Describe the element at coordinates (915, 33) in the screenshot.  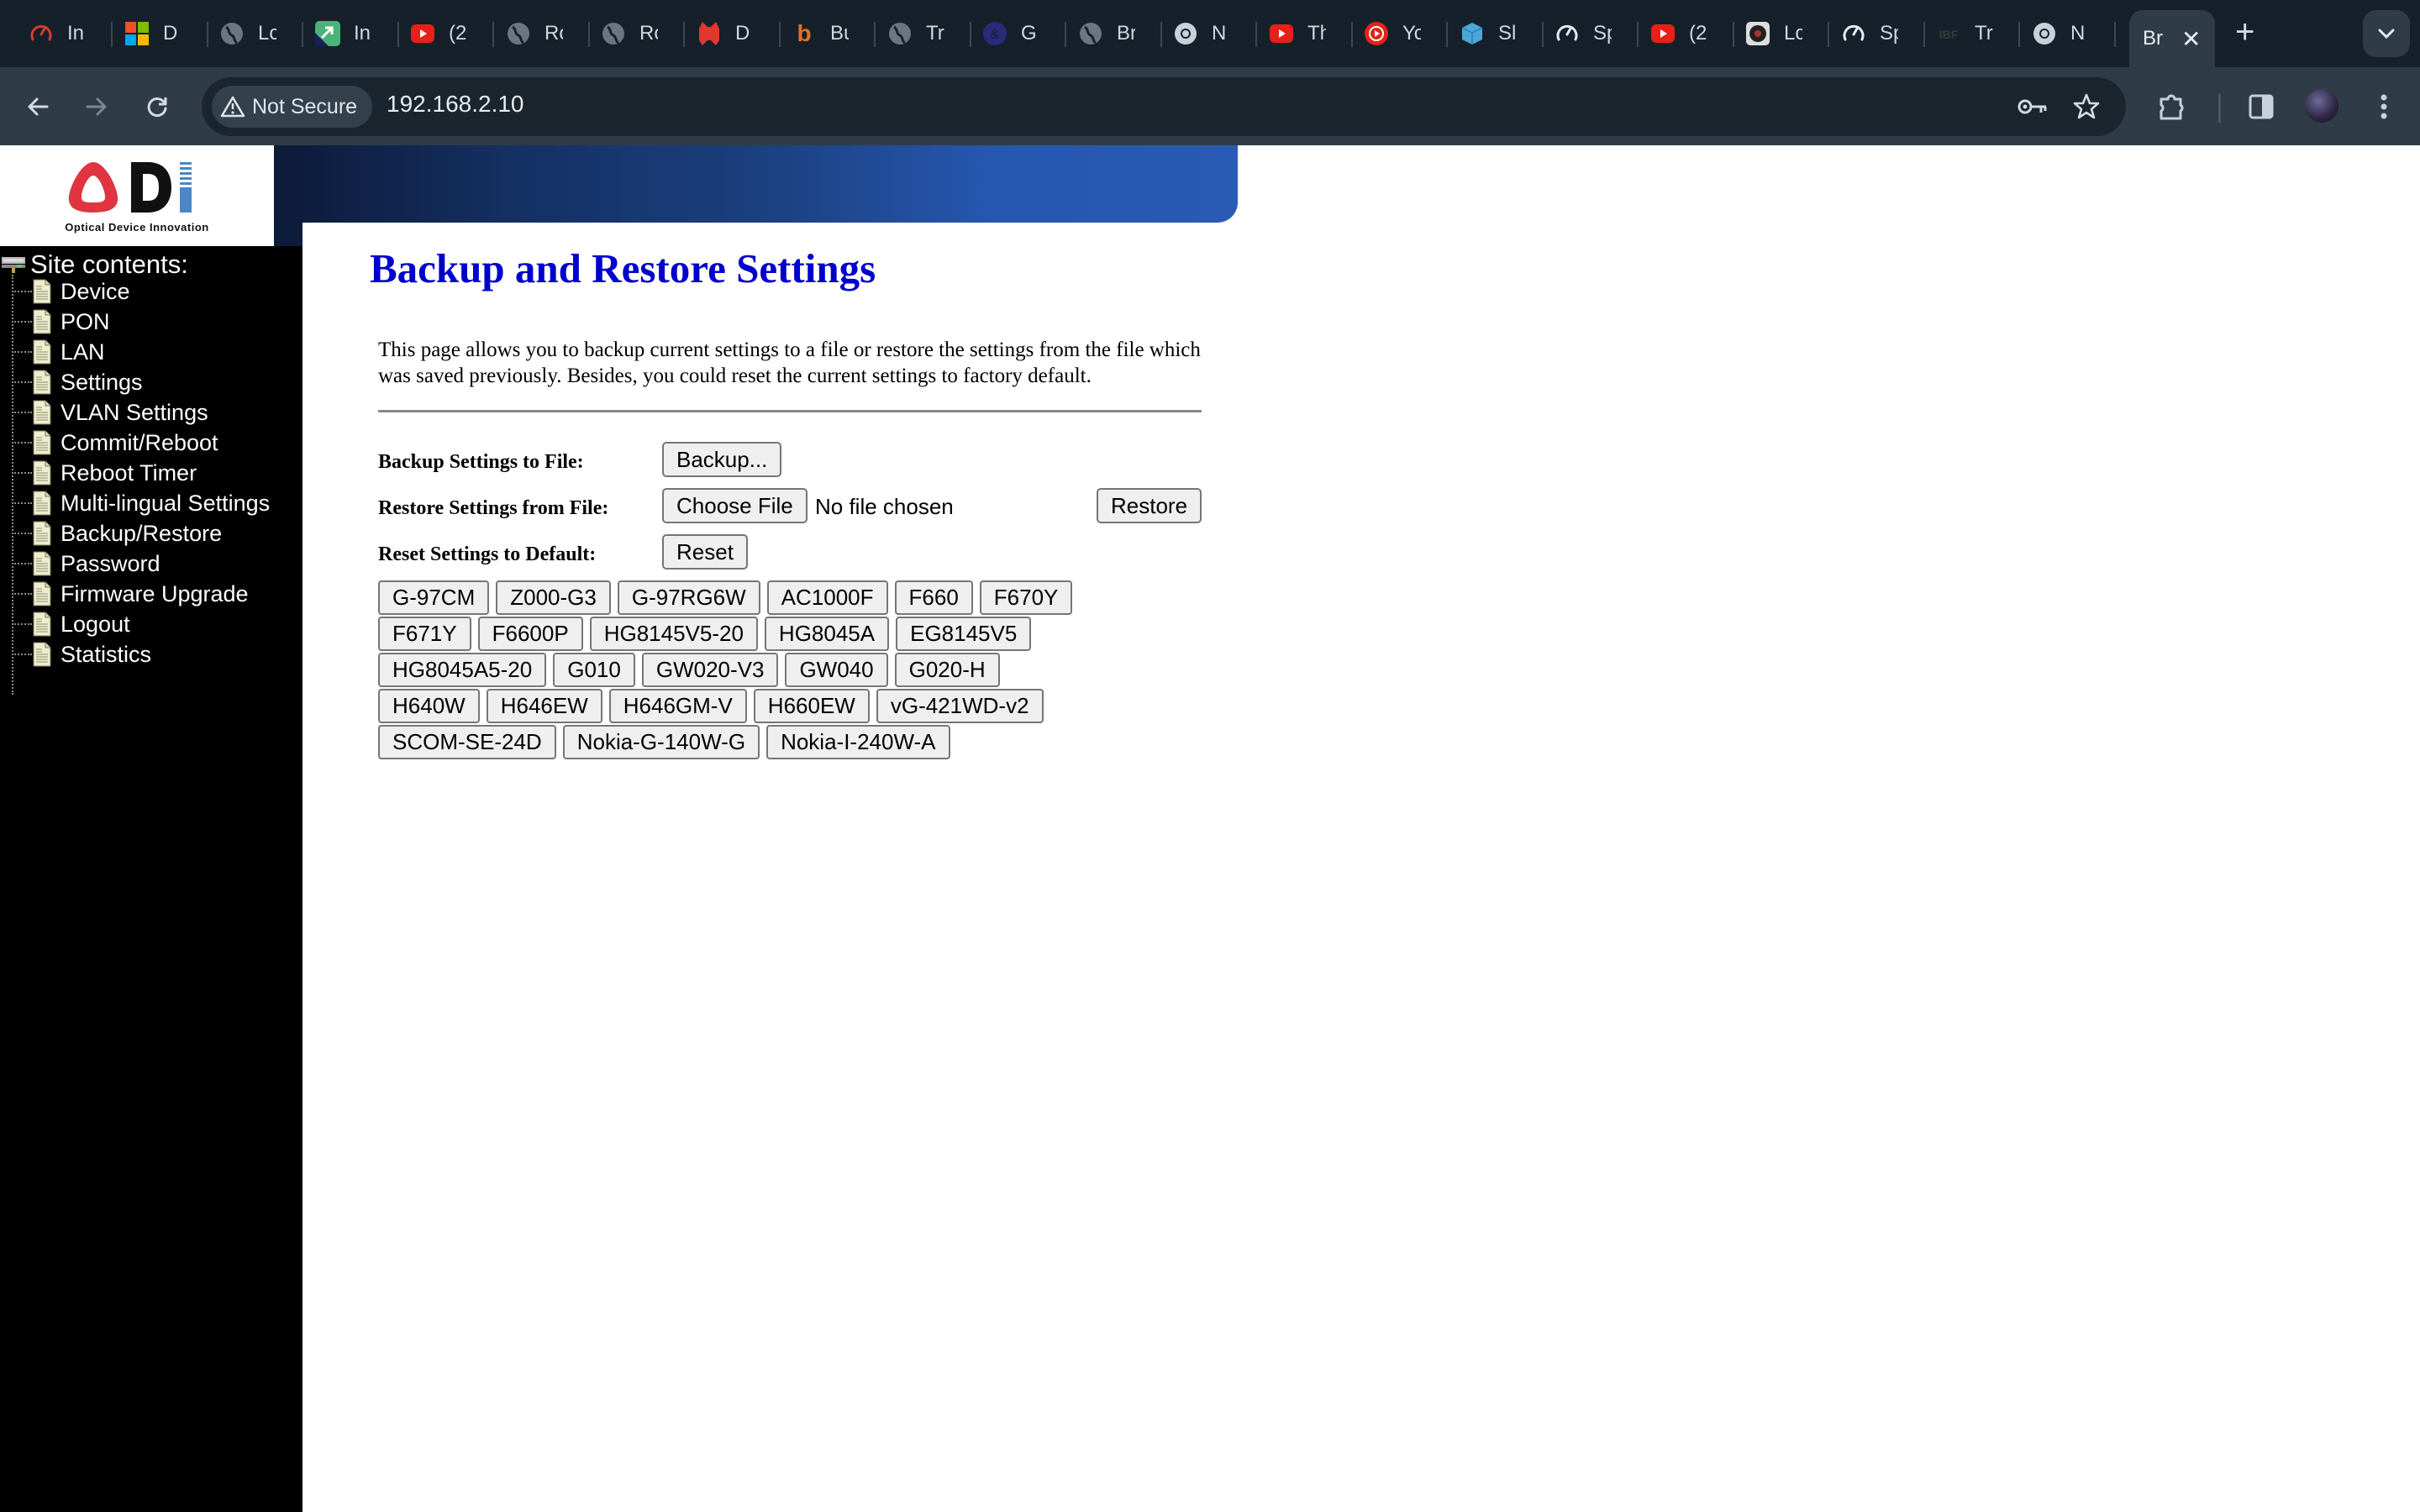
I see `browser-tab: Tr` at that location.